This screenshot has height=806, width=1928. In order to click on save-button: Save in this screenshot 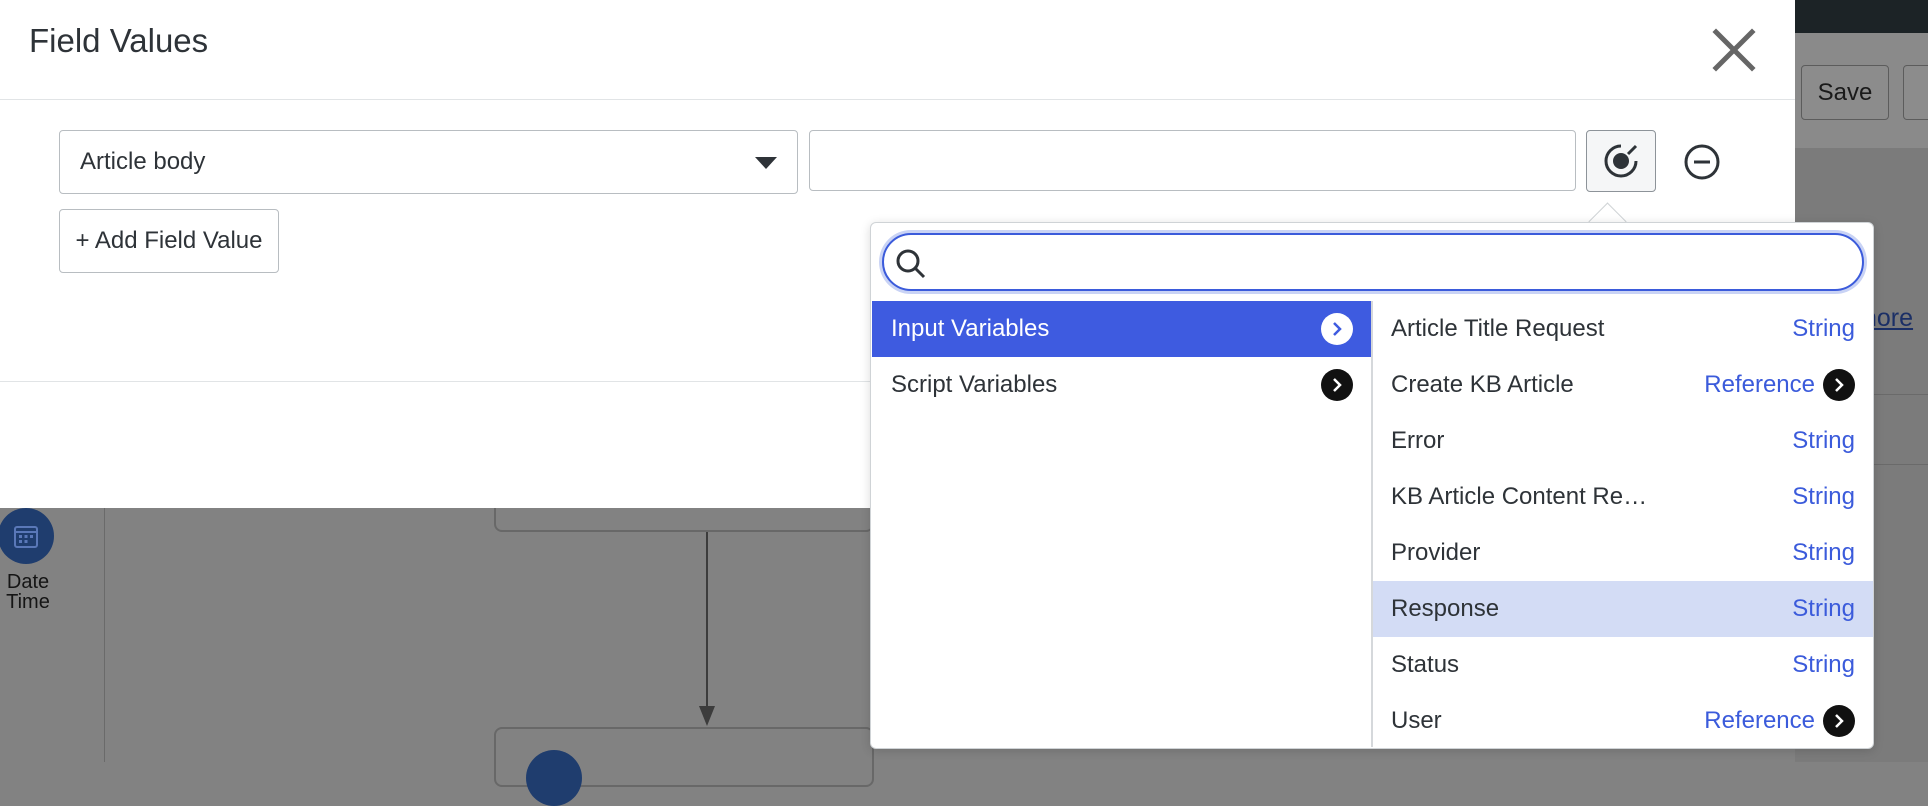, I will do `click(1845, 92)`.